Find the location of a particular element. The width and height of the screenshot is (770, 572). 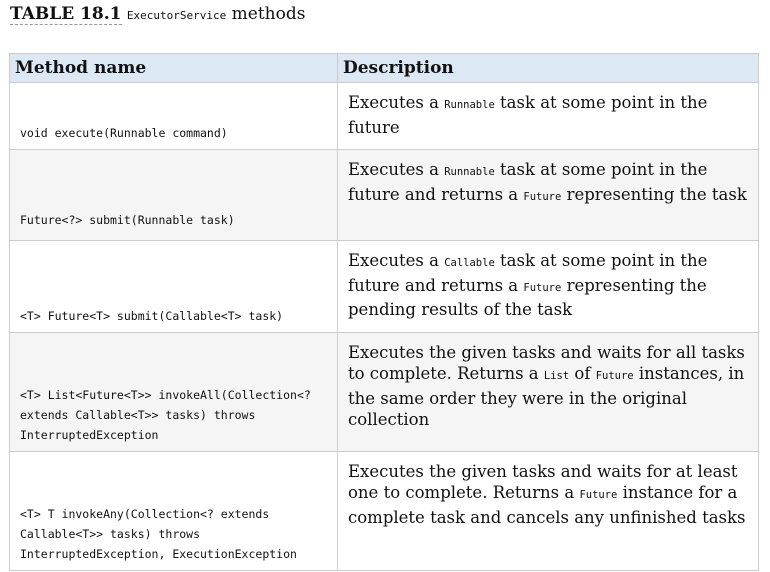

table-caption: TABLE 18.1 ExecutorService methods is located at coordinates (158, 14).